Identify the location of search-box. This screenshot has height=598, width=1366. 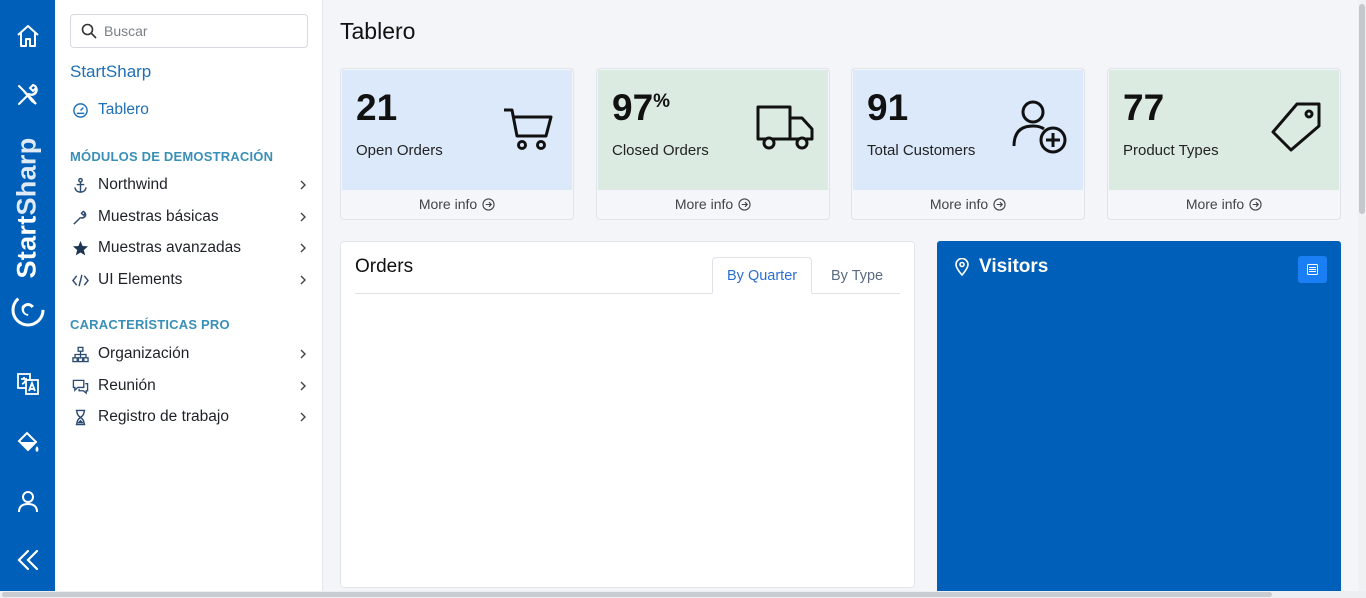
(189, 31).